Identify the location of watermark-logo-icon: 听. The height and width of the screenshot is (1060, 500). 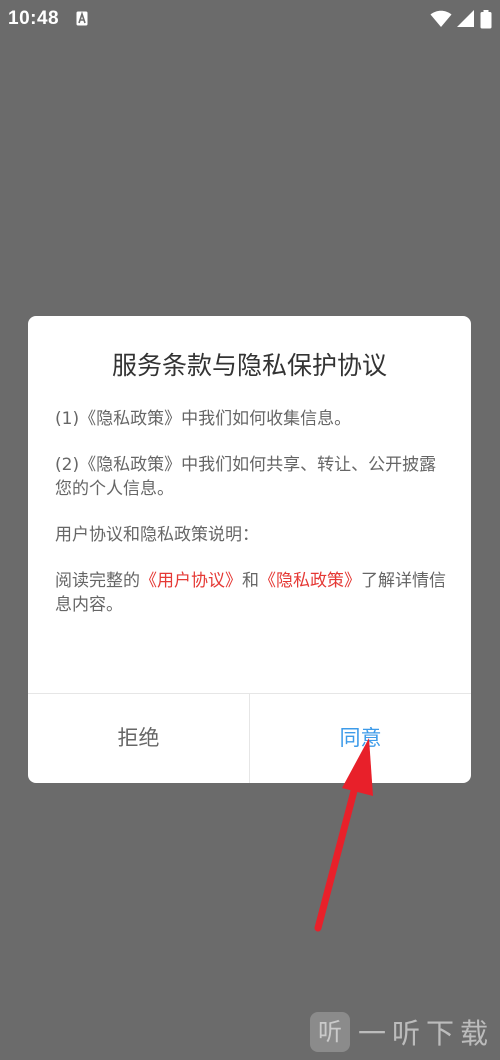
(329, 1032).